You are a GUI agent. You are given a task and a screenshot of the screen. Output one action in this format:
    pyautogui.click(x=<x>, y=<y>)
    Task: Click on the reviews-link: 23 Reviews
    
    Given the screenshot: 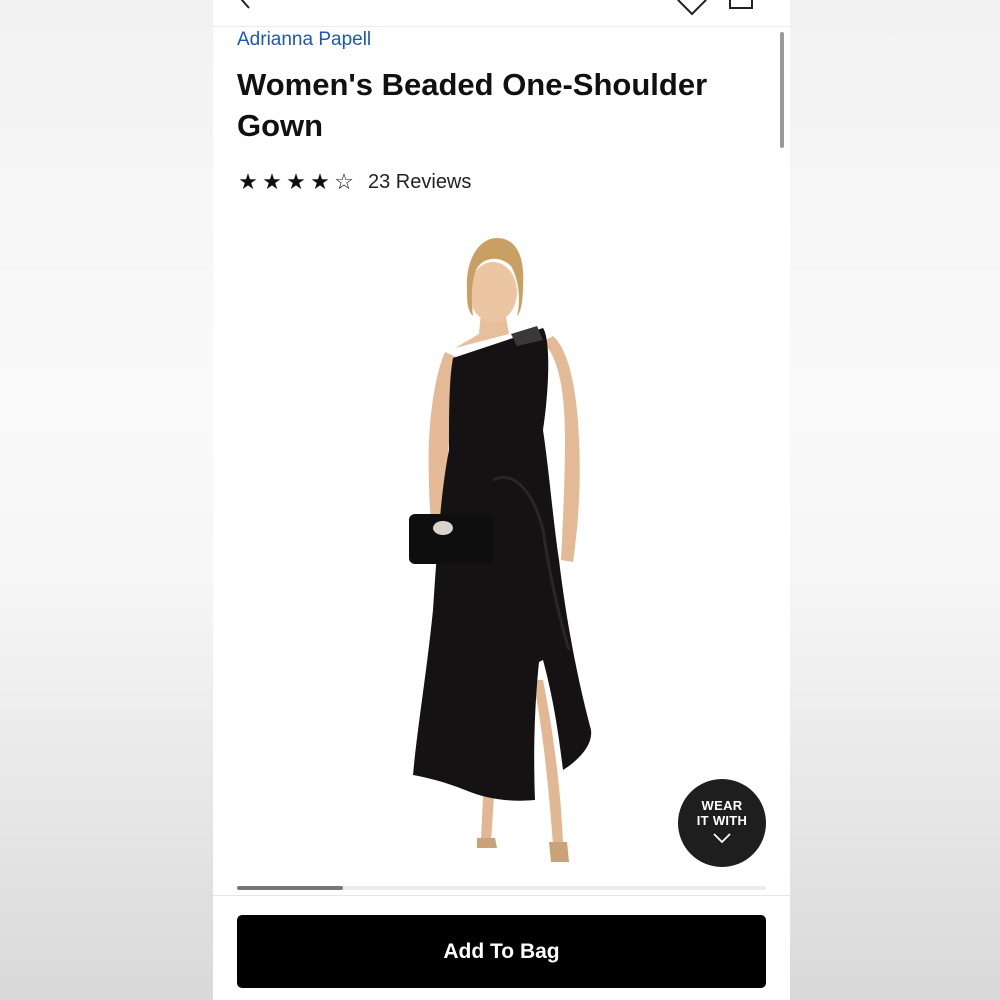 What is the action you would take?
    pyautogui.click(x=419, y=182)
    